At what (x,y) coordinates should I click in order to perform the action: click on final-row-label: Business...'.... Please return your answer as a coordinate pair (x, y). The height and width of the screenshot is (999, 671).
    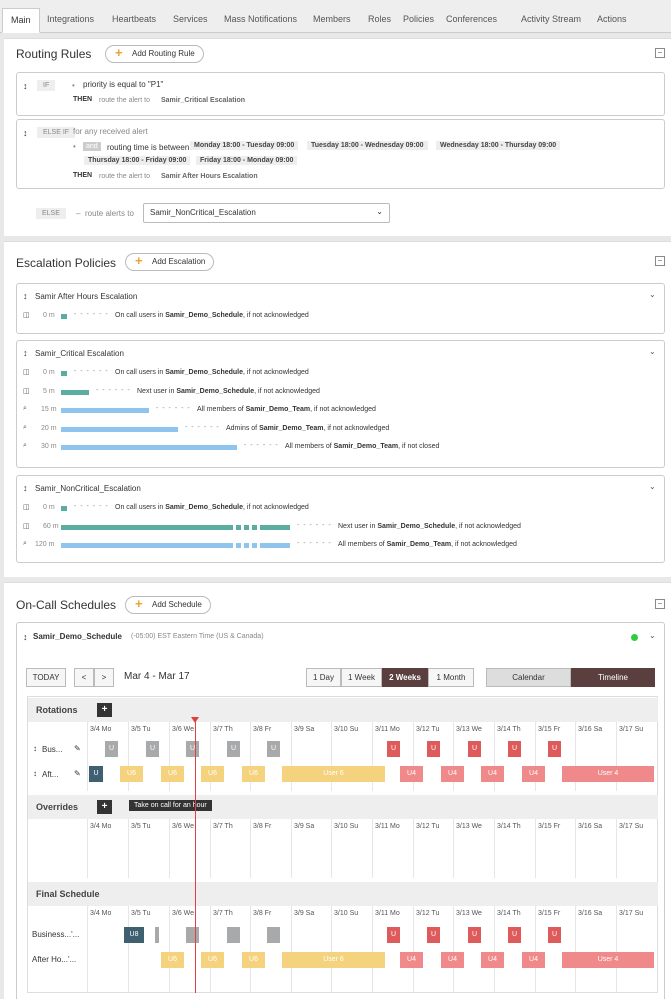
    Looking at the image, I should click on (55, 934).